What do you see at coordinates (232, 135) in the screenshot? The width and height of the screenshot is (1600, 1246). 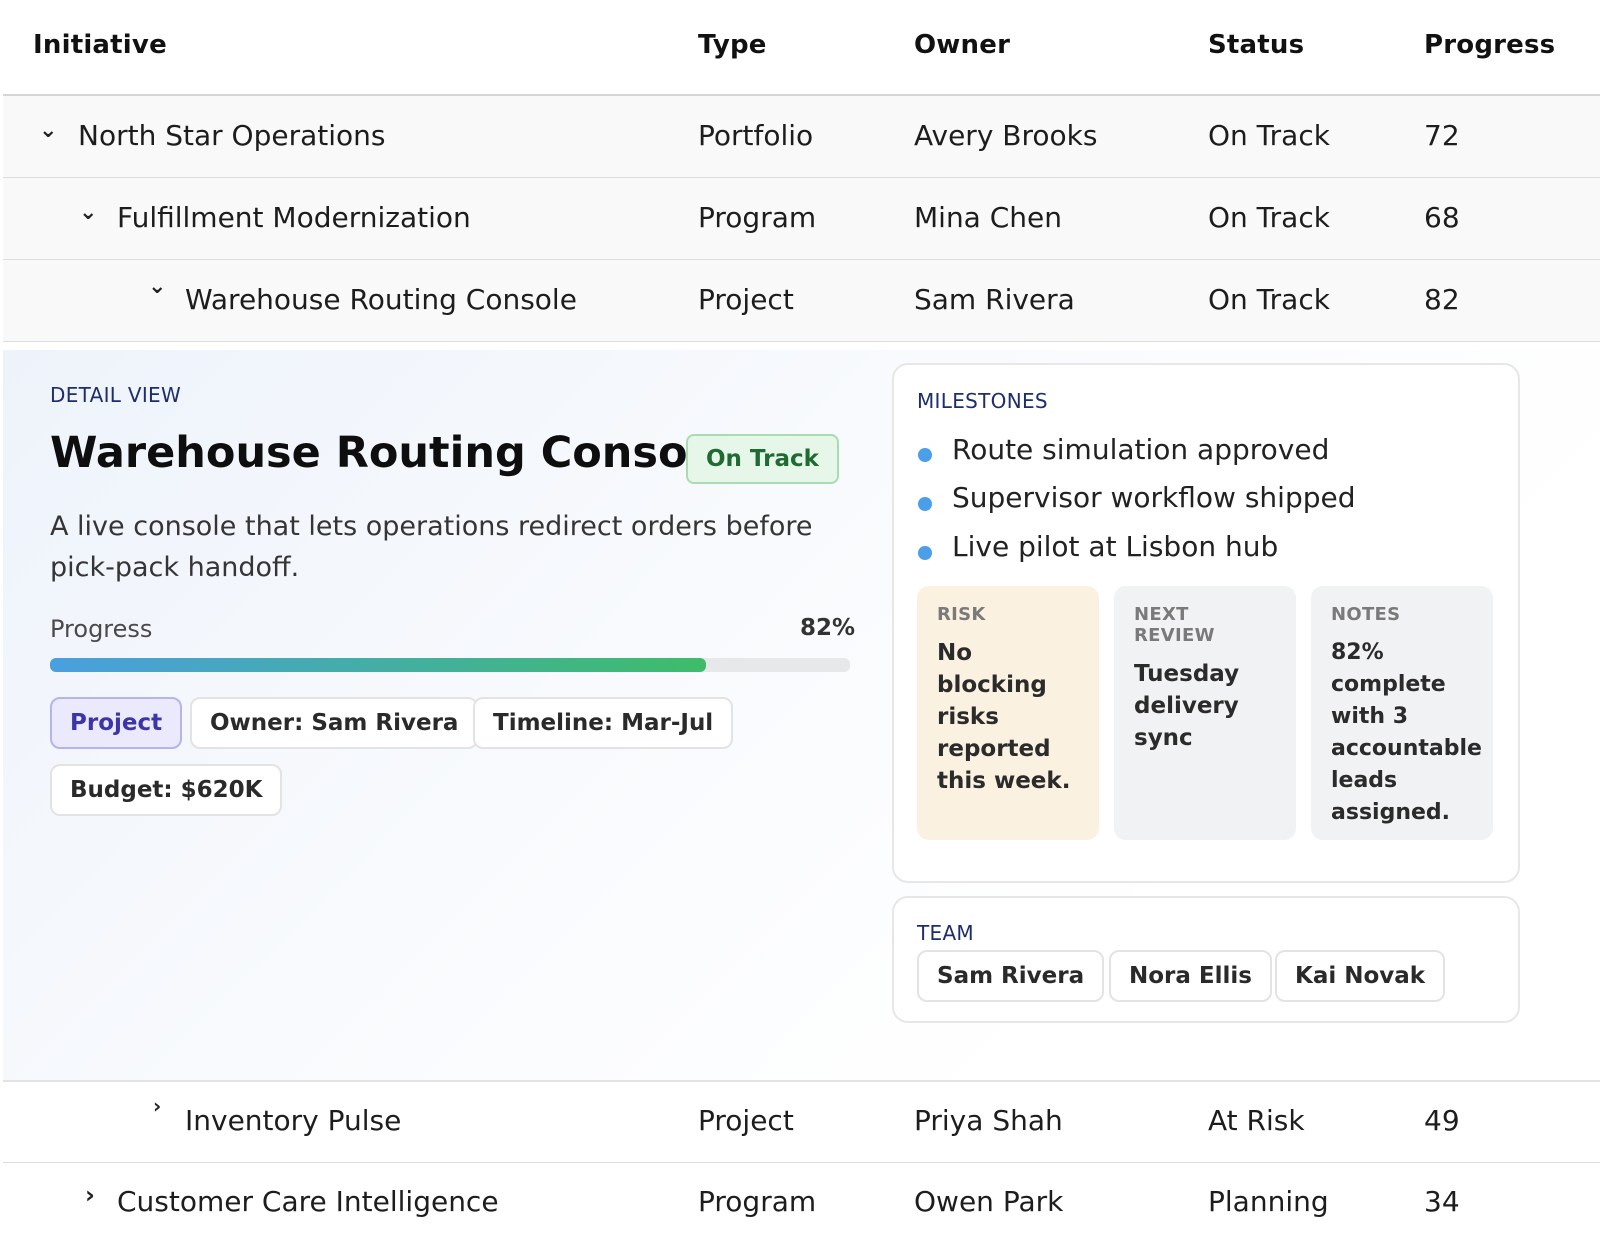 I see `row-initiative-name: North Star Operations` at bounding box center [232, 135].